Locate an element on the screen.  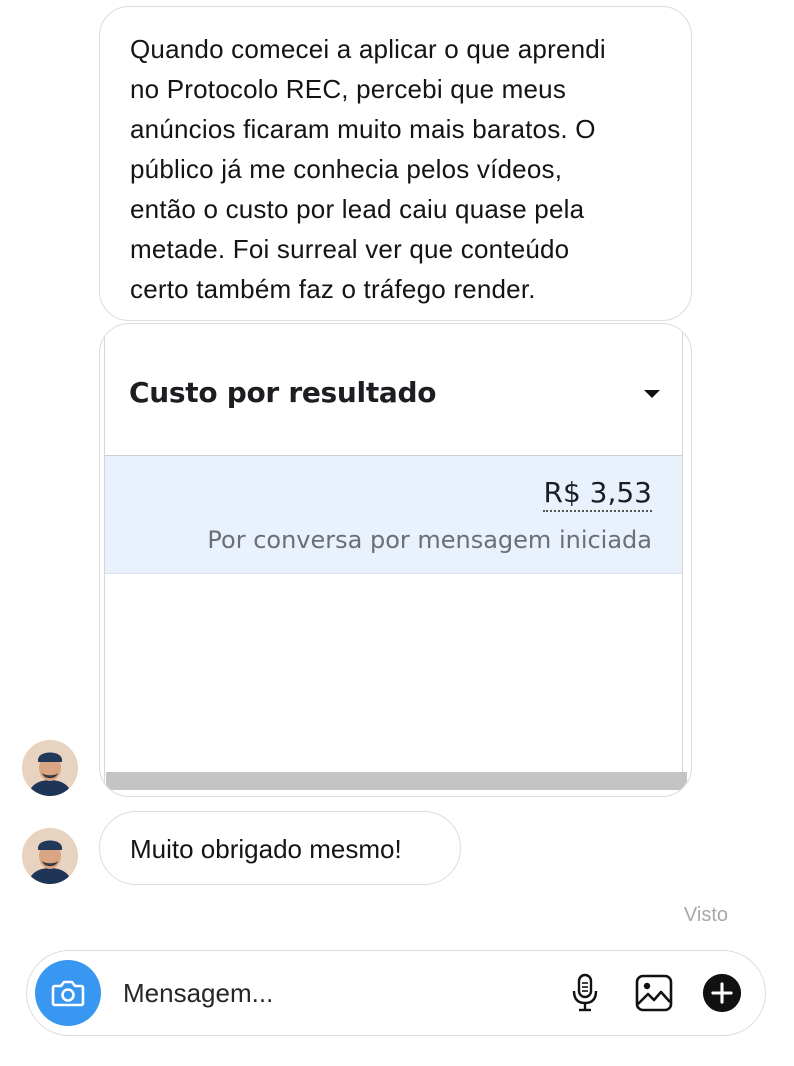
camera-icon is located at coordinates (68, 993).